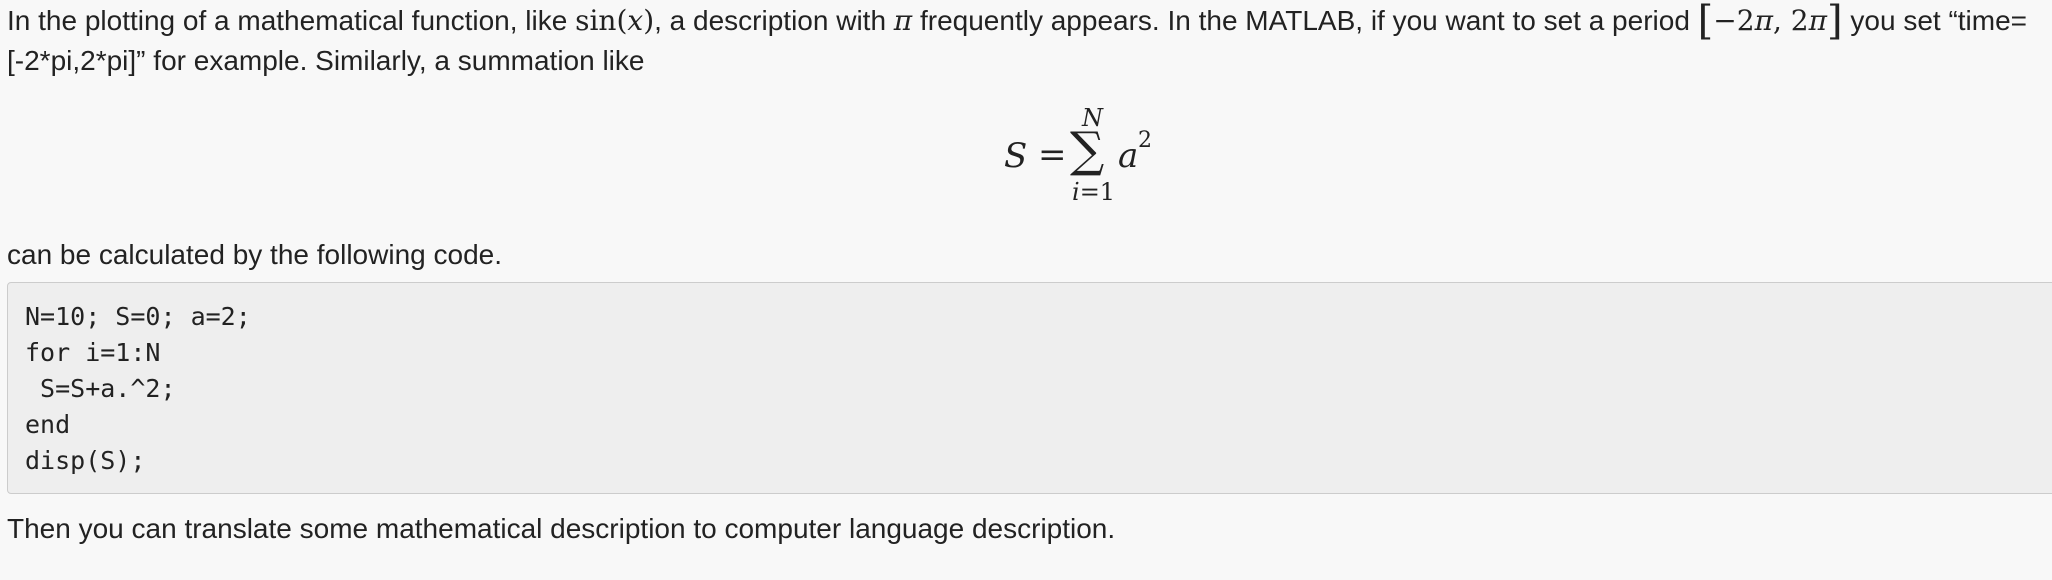  I want to click on sum-term: a, so click(1128, 156).